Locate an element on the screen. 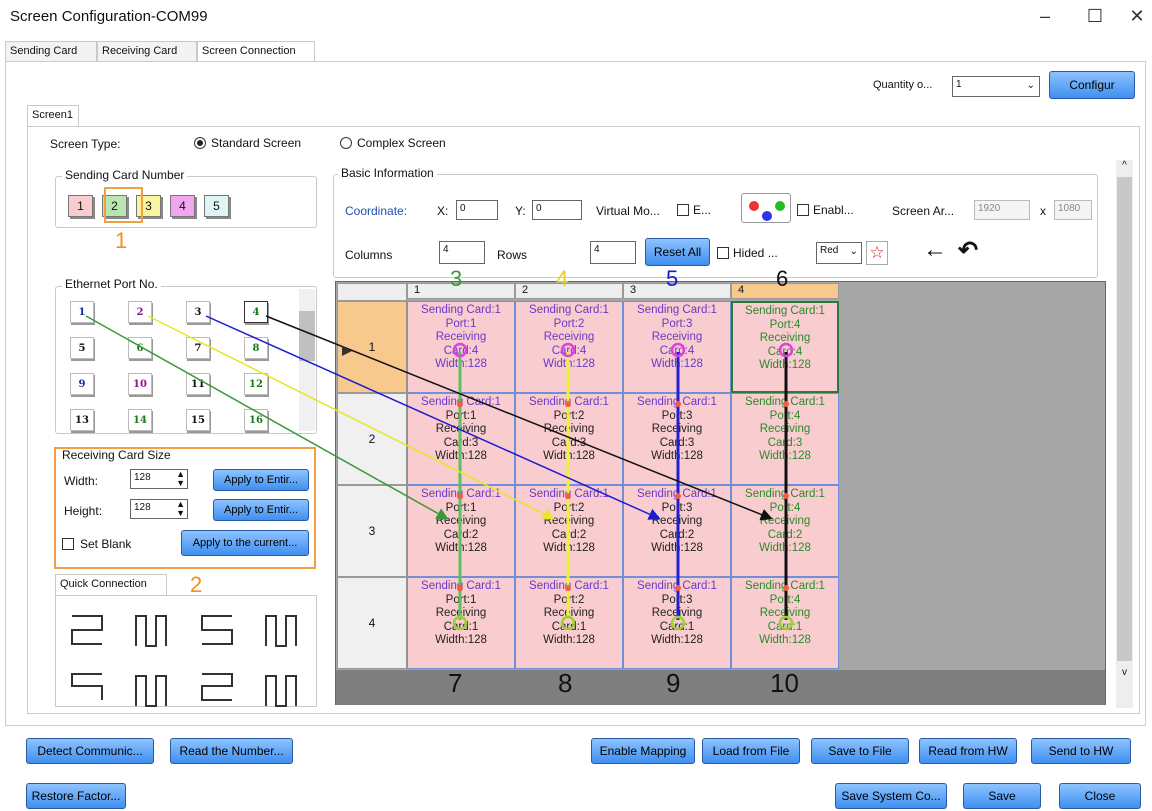 The image size is (1152, 811). send-to-hw-button: Send to HW is located at coordinates (1081, 751).